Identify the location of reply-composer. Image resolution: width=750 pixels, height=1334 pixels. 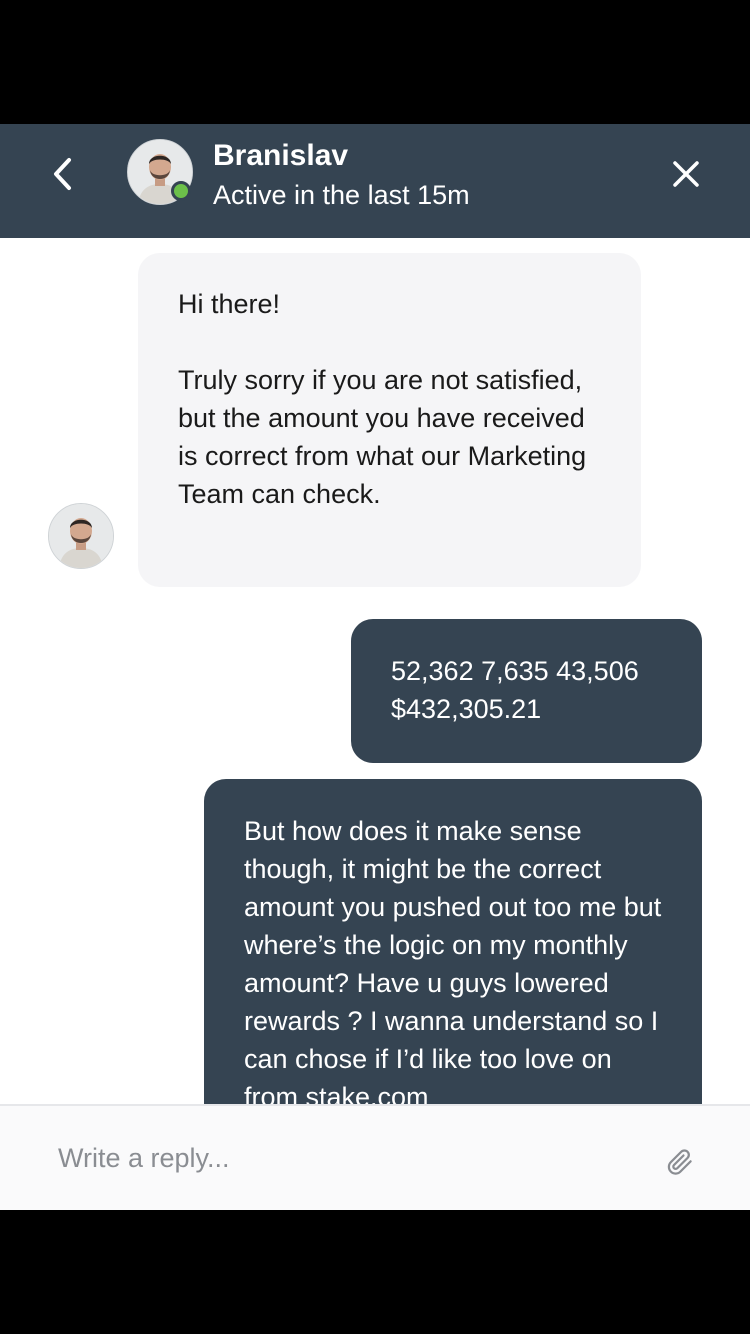
(375, 1157).